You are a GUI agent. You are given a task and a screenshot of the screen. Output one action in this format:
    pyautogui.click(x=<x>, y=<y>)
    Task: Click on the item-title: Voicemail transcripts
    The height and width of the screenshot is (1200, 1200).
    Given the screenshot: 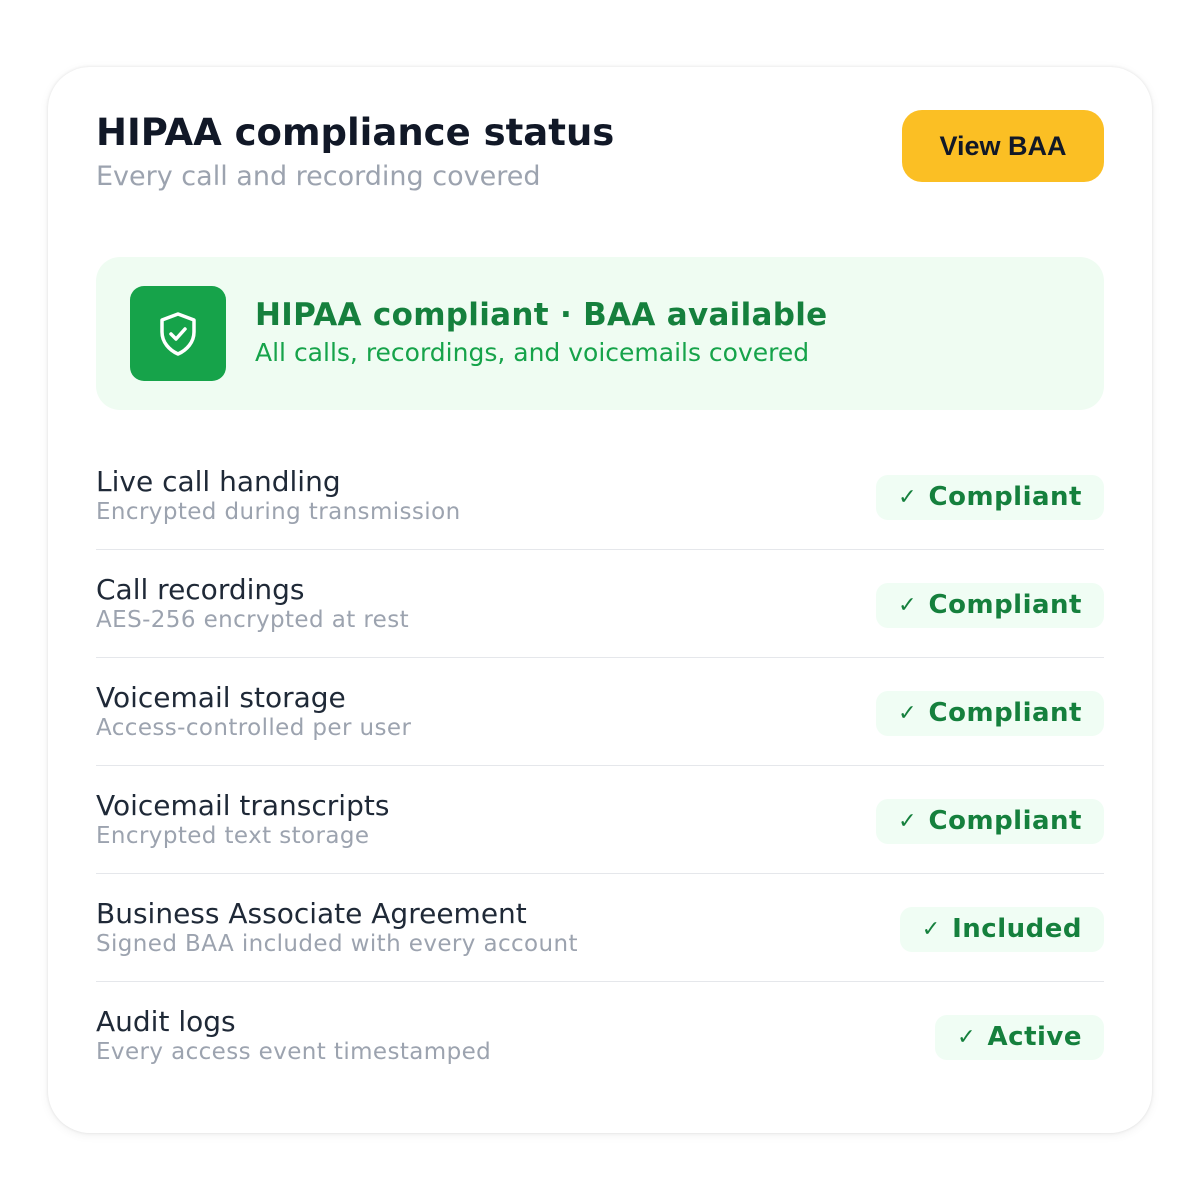 What is the action you would take?
    pyautogui.click(x=243, y=805)
    